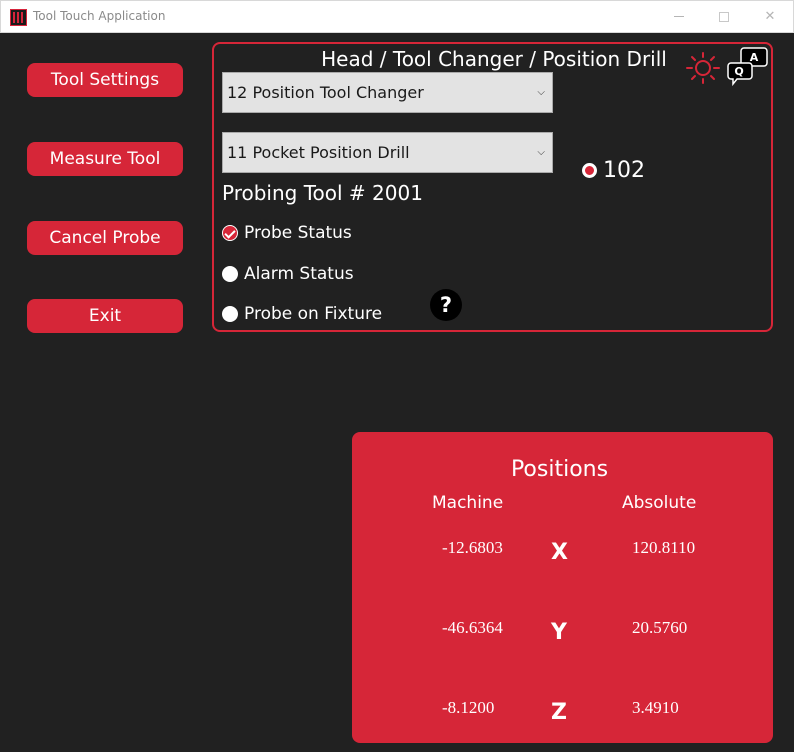  Describe the element at coordinates (472, 547) in the screenshot. I see `machine-x-value: -12.6803` at that location.